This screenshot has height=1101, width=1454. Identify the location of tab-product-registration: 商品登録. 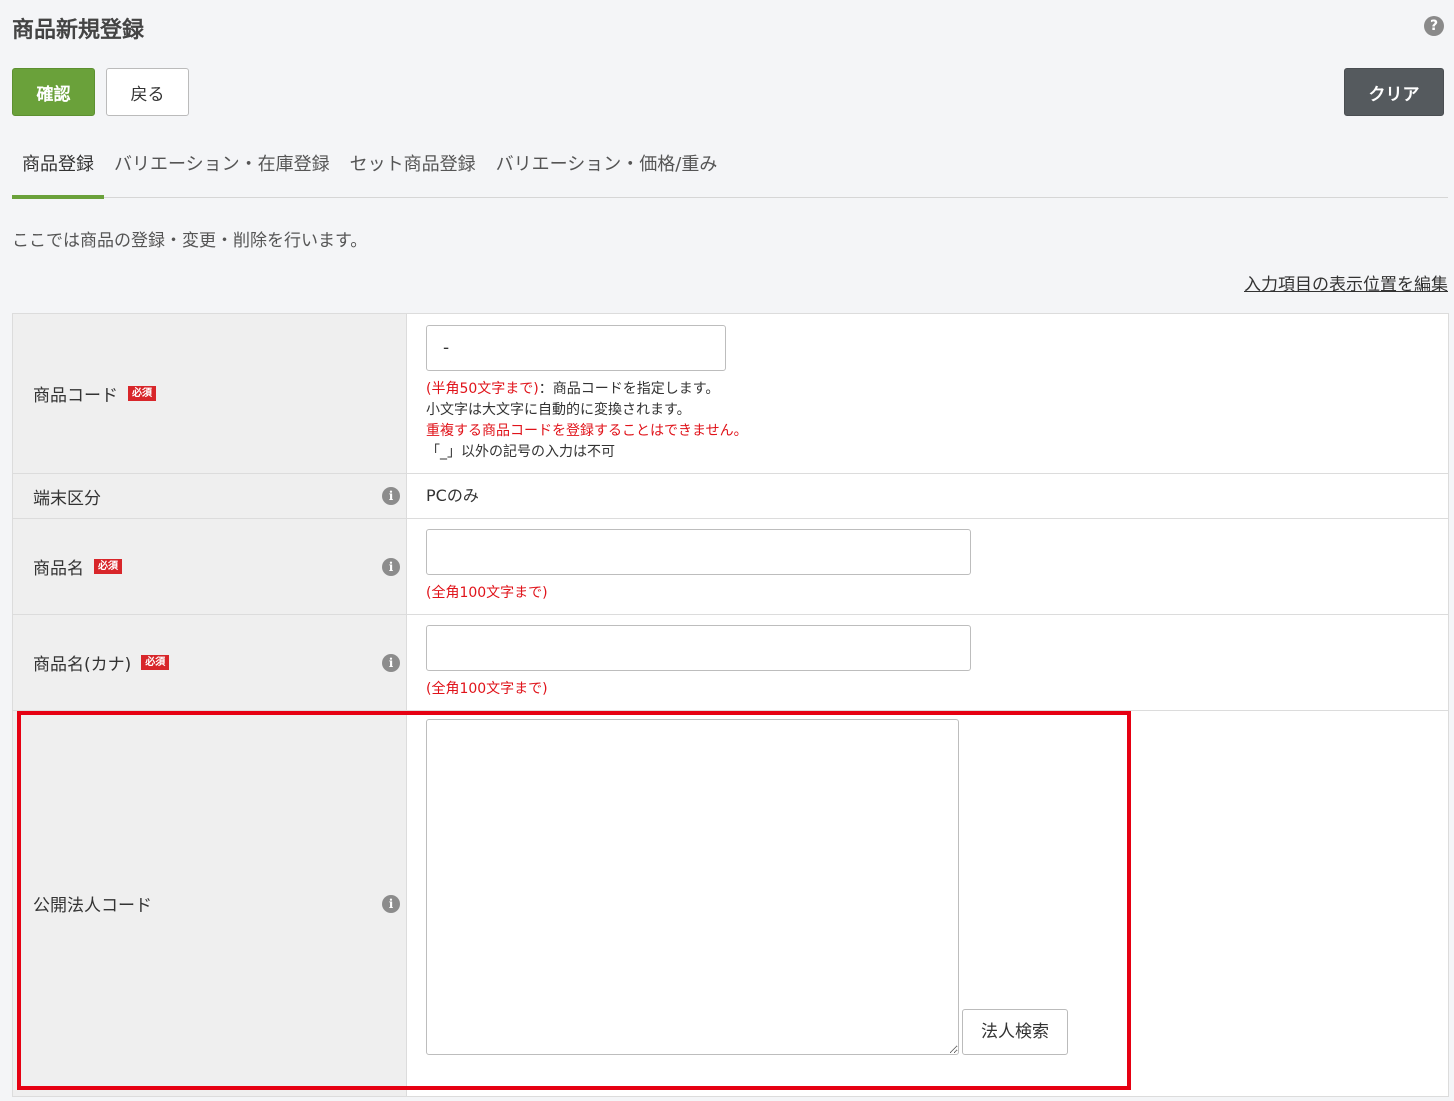
(58, 169).